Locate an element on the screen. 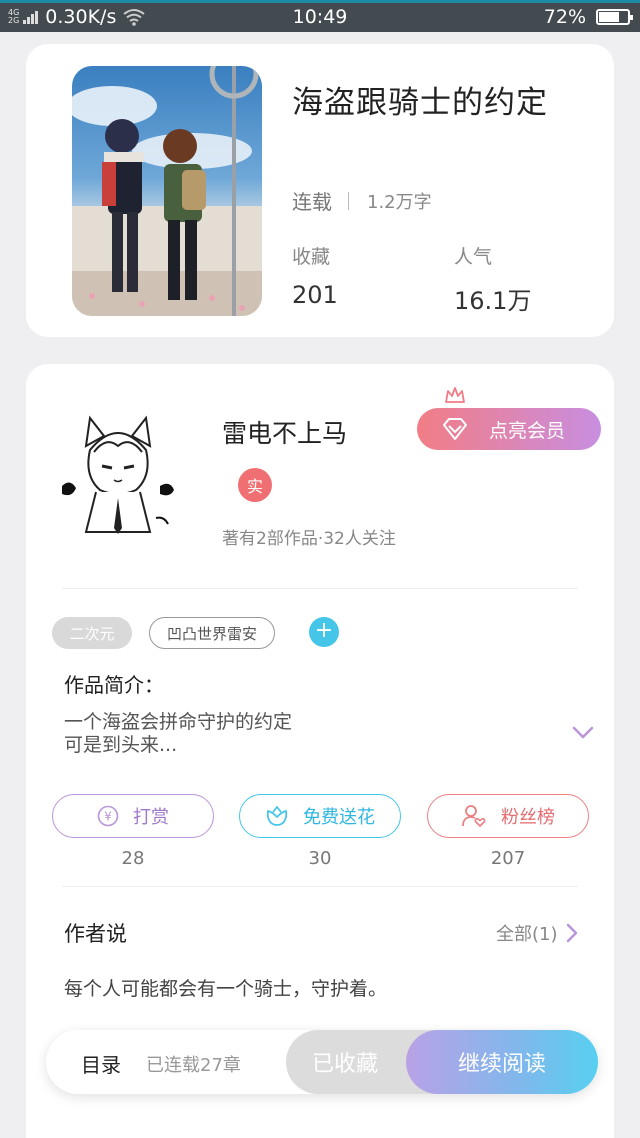 The width and height of the screenshot is (640, 1138). popularity-stat: 人气 16.1万 is located at coordinates (492, 279).